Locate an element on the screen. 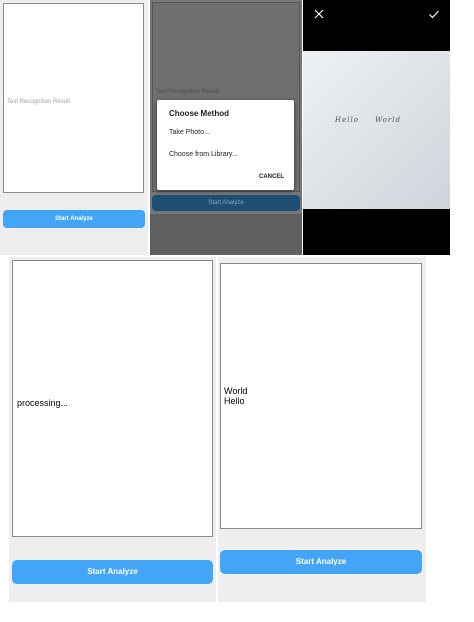 The image size is (474, 622). screen-camera-crop: Hello World is located at coordinates (376, 127).